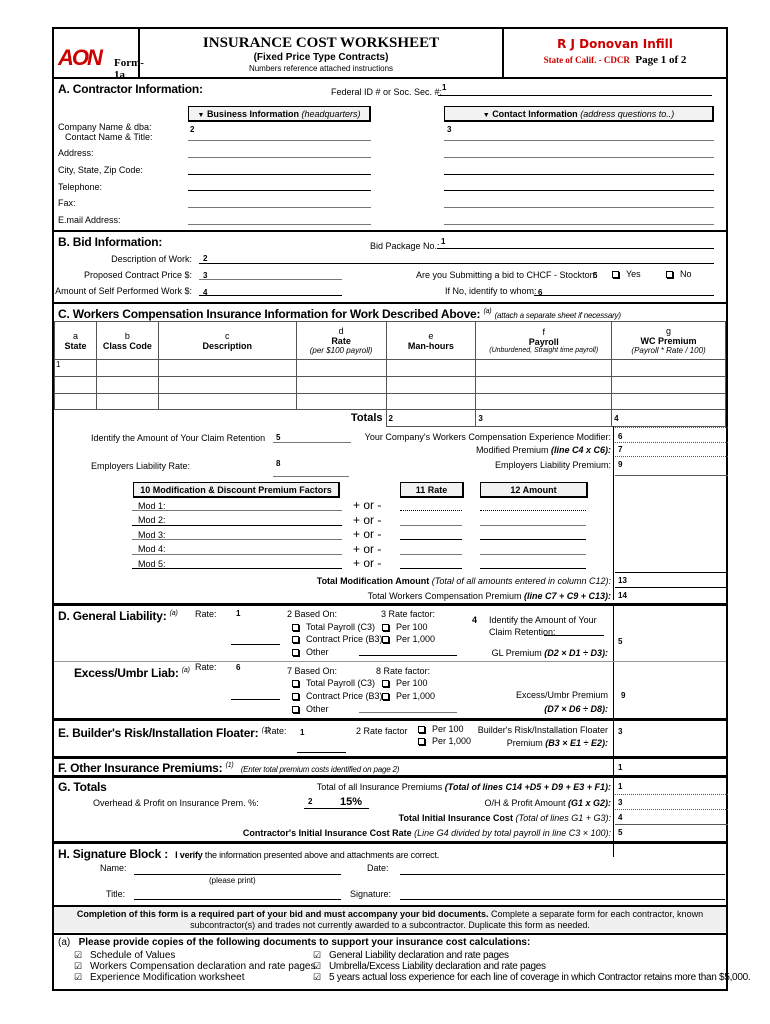  Describe the element at coordinates (237, 899) in the screenshot. I see `sig-title-input` at that location.